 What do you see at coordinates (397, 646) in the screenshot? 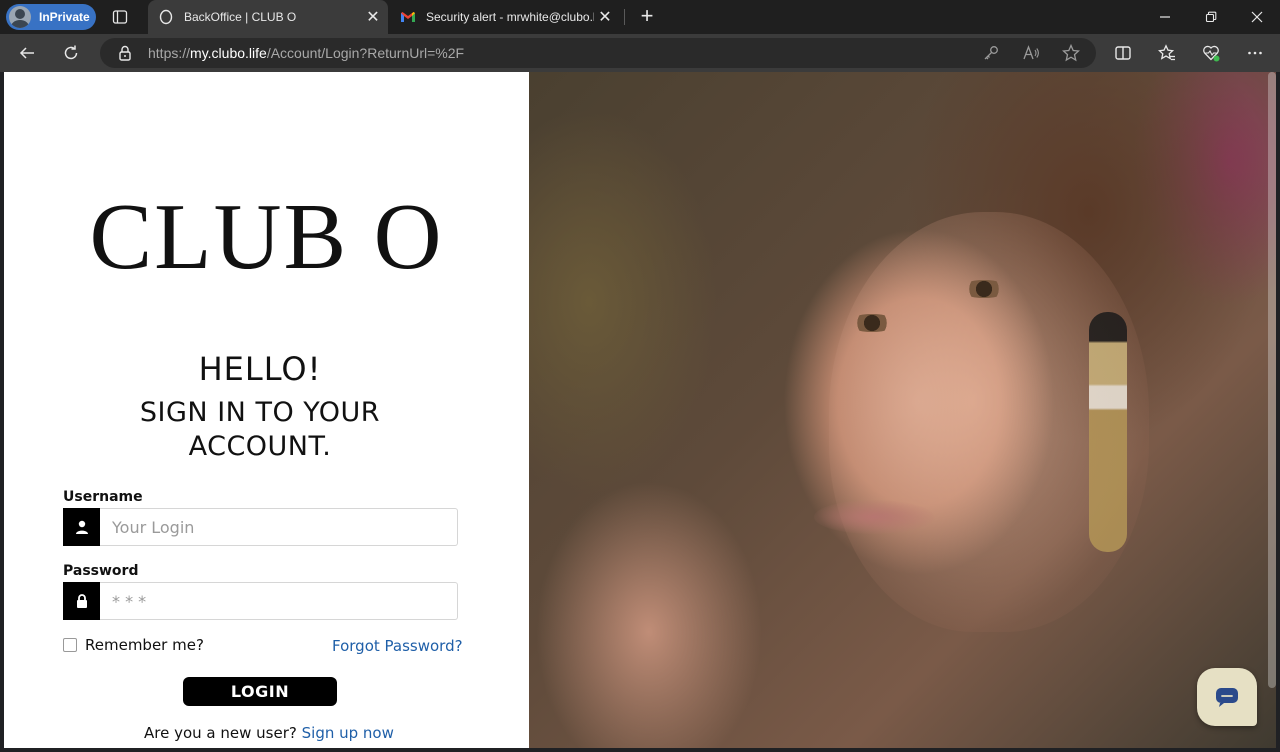
I see `forgot-password-link: Forgot Password?` at bounding box center [397, 646].